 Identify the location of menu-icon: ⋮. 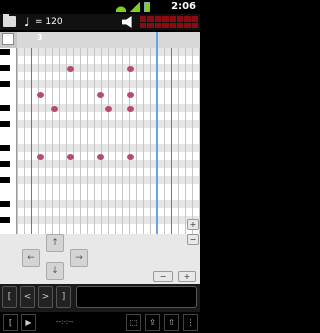
(190, 322).